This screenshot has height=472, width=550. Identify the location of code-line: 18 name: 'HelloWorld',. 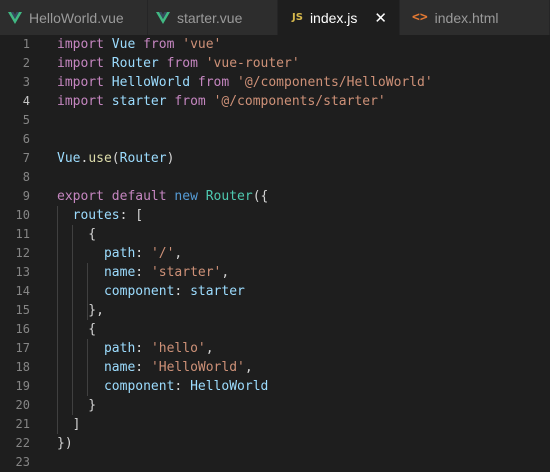
(275, 367).